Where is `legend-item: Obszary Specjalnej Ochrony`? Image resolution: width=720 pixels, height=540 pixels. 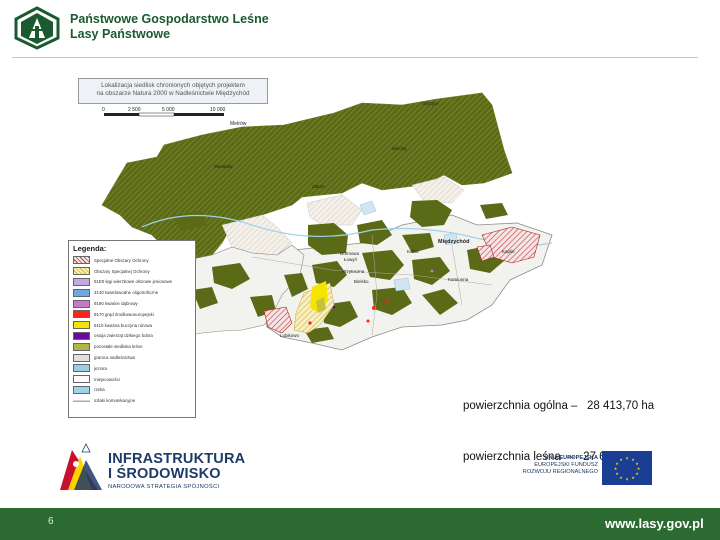 legend-item: Obszary Specjalnej Ochrony is located at coordinates (132, 271).